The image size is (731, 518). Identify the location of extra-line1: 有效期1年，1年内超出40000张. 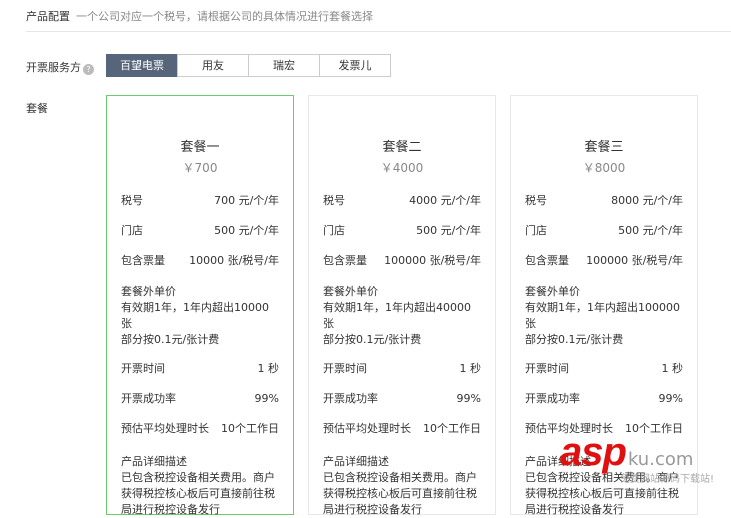
(397, 315).